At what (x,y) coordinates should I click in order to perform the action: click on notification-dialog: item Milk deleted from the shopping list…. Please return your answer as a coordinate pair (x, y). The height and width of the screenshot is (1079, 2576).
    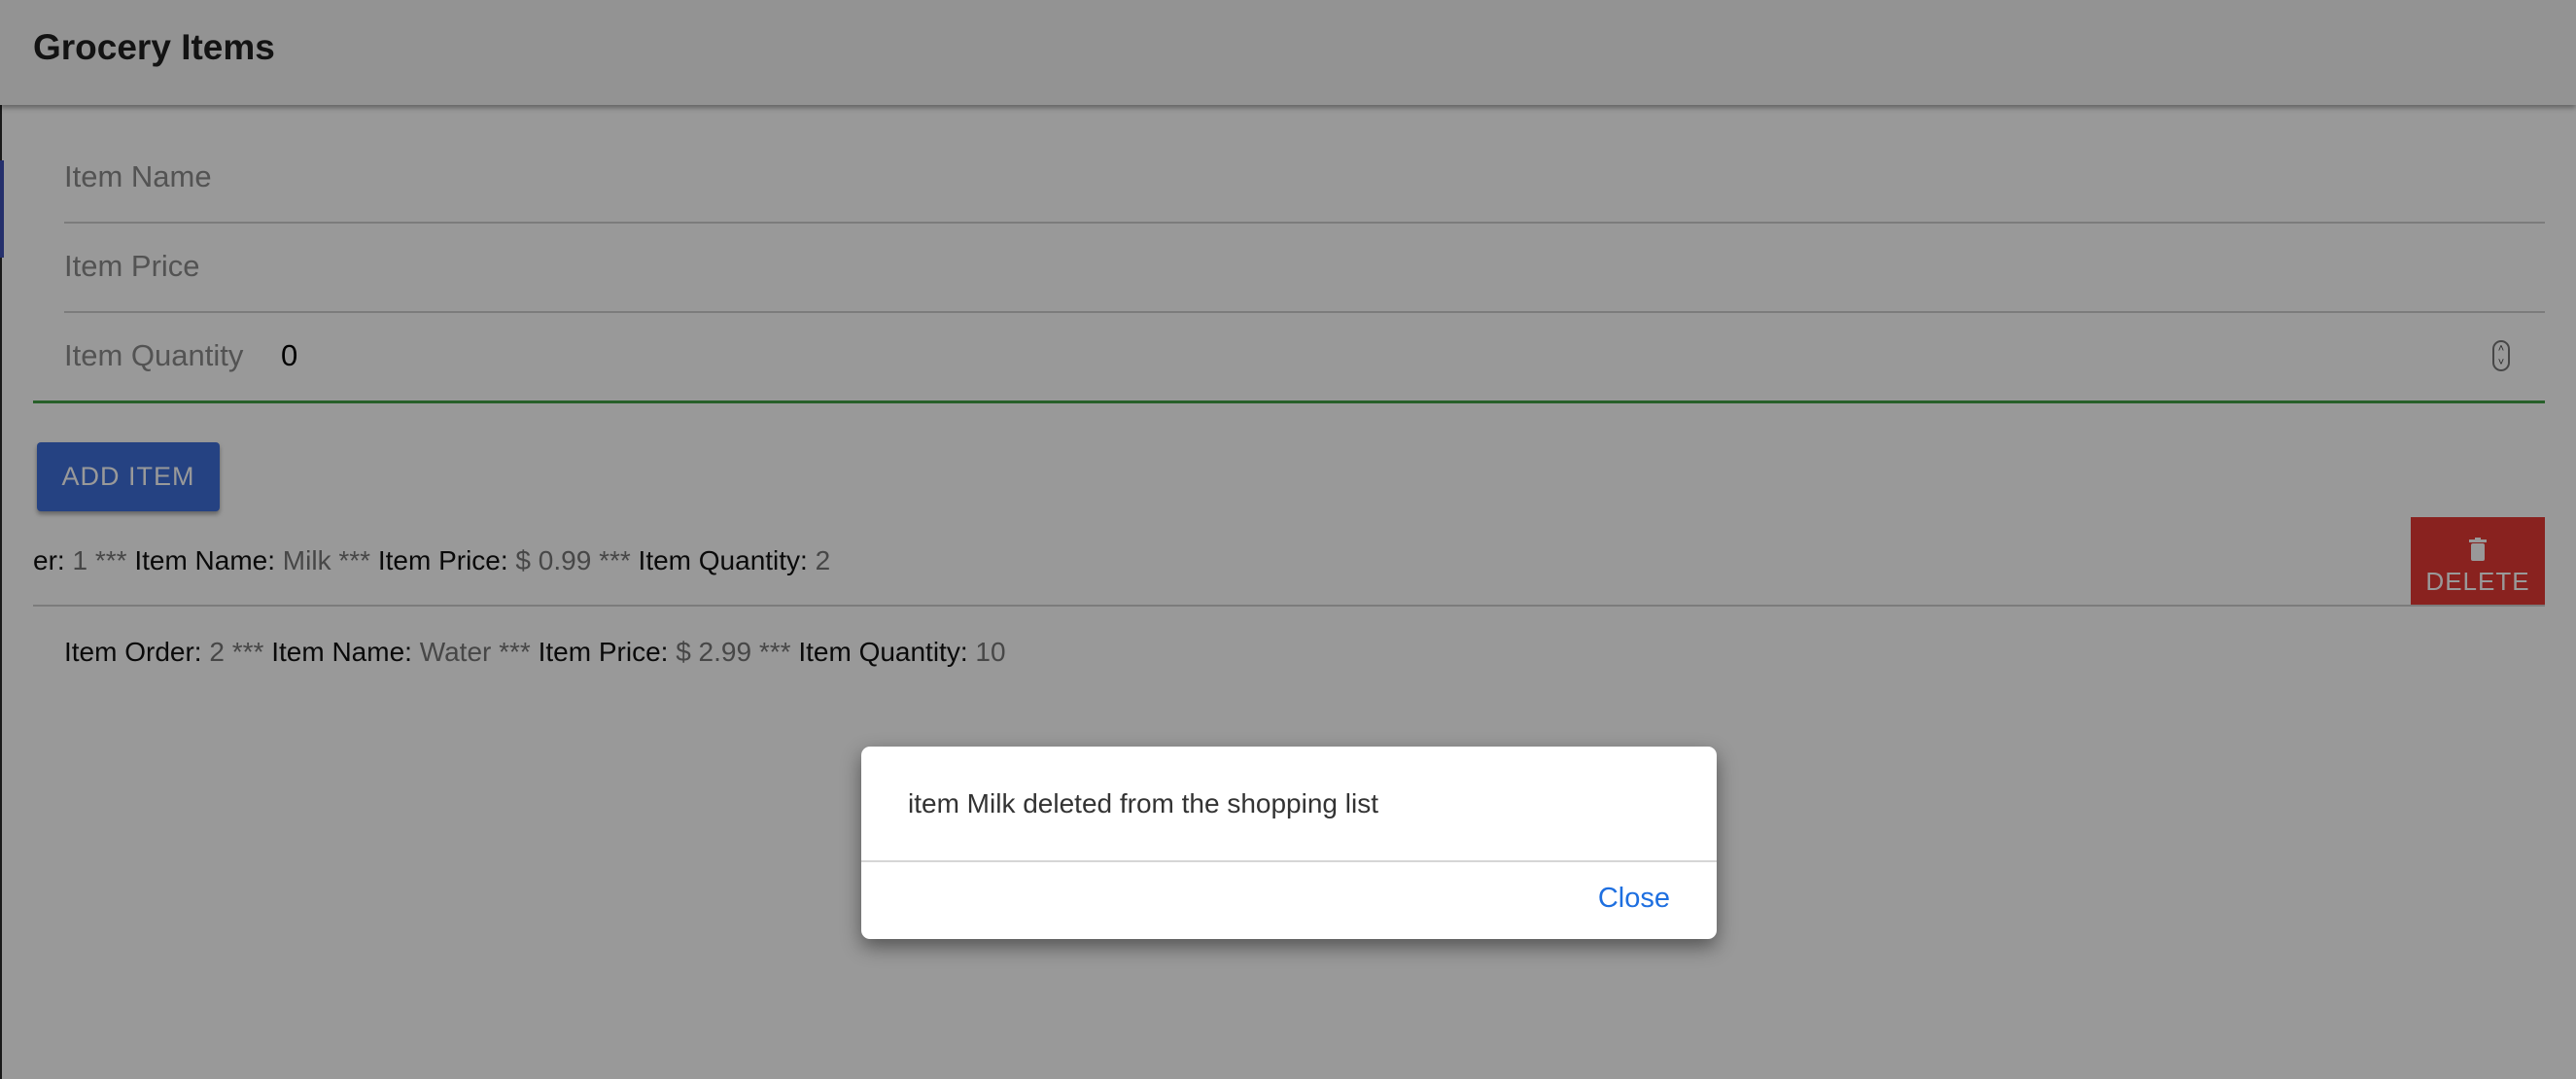
    Looking at the image, I should click on (1289, 843).